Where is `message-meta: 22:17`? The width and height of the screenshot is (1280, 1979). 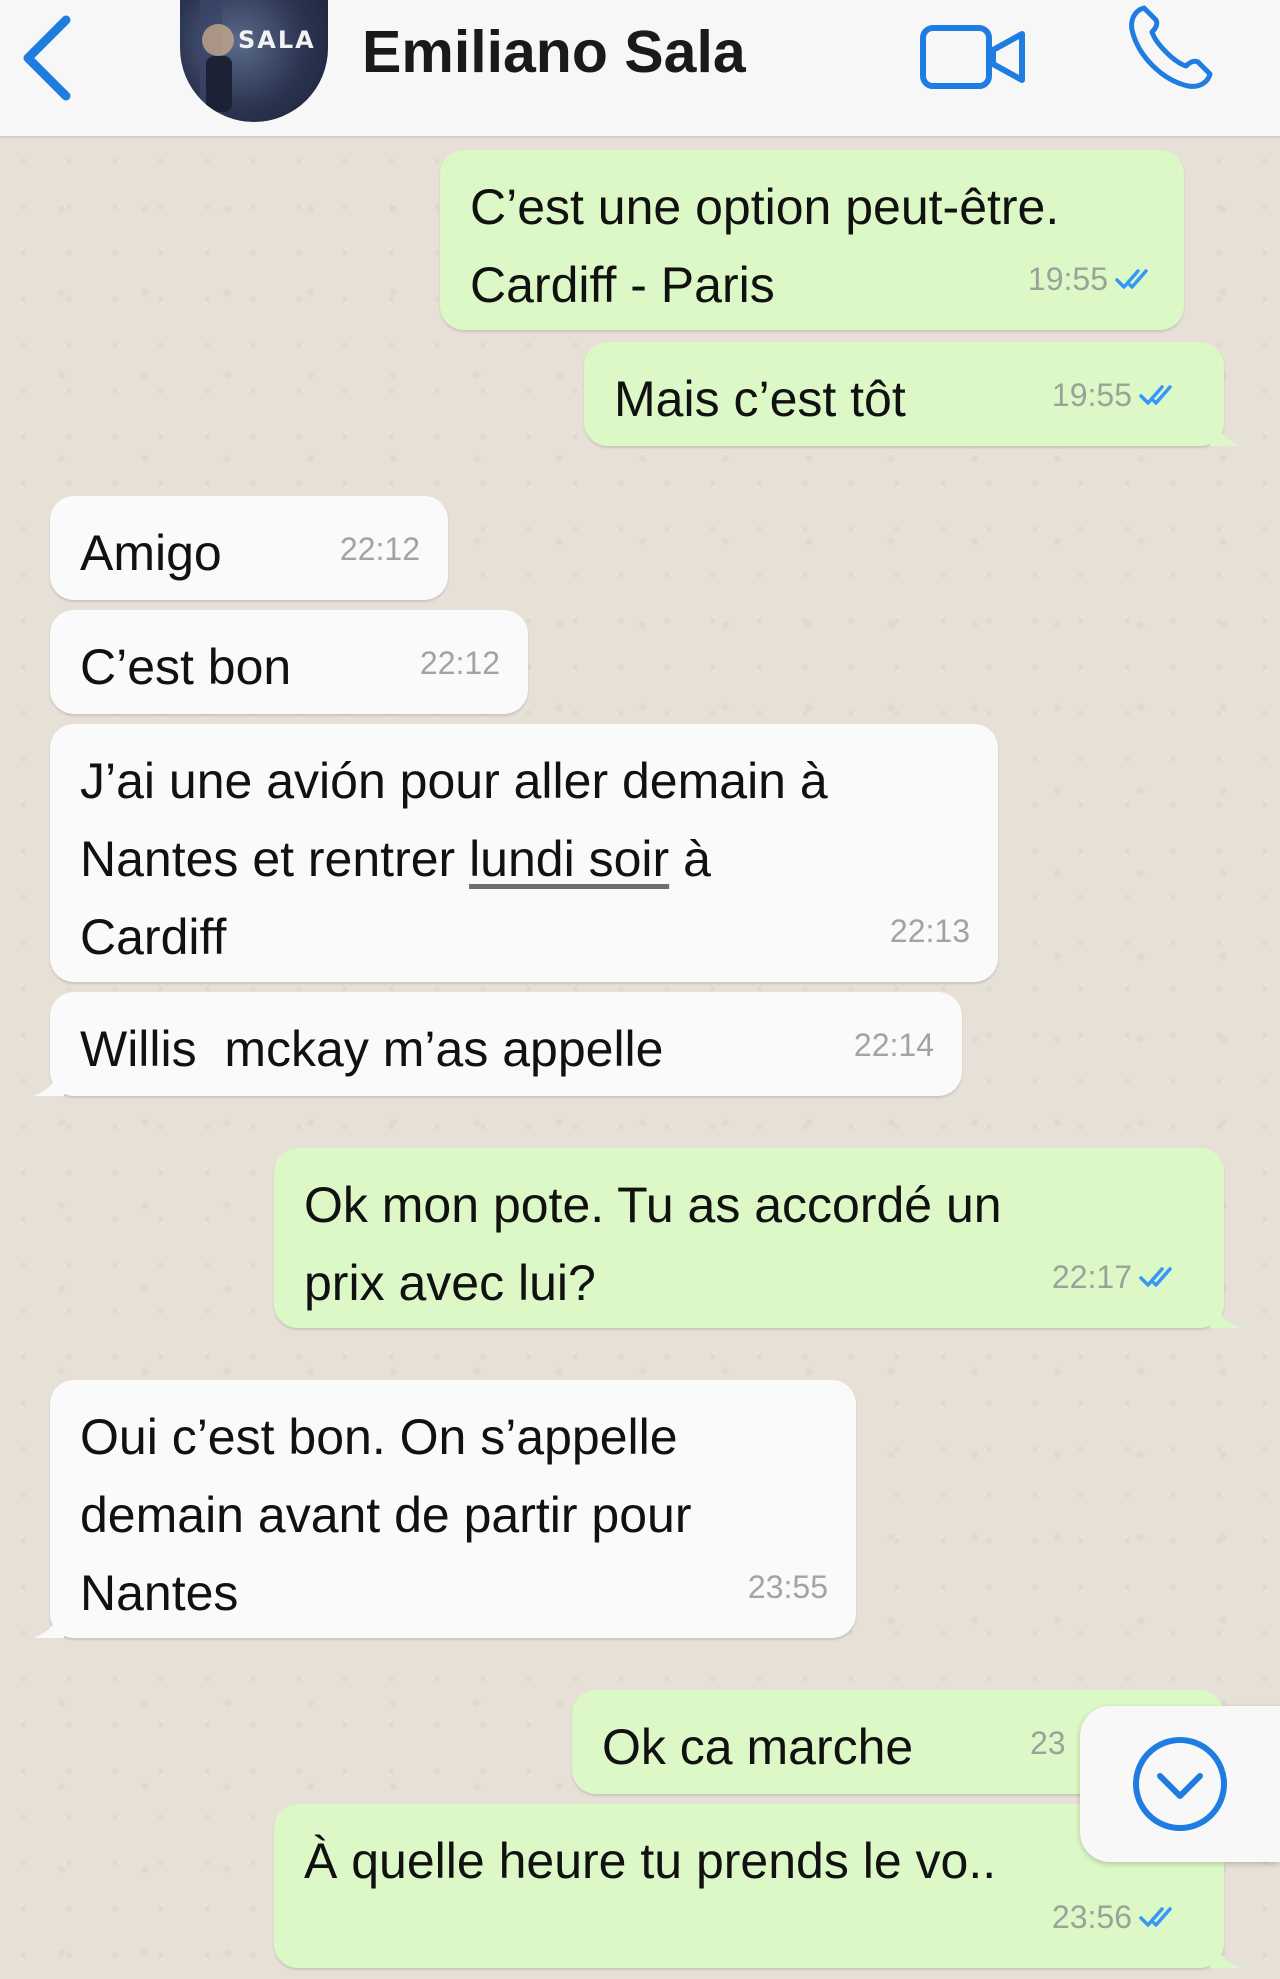 message-meta: 22:17 is located at coordinates (1116, 1277).